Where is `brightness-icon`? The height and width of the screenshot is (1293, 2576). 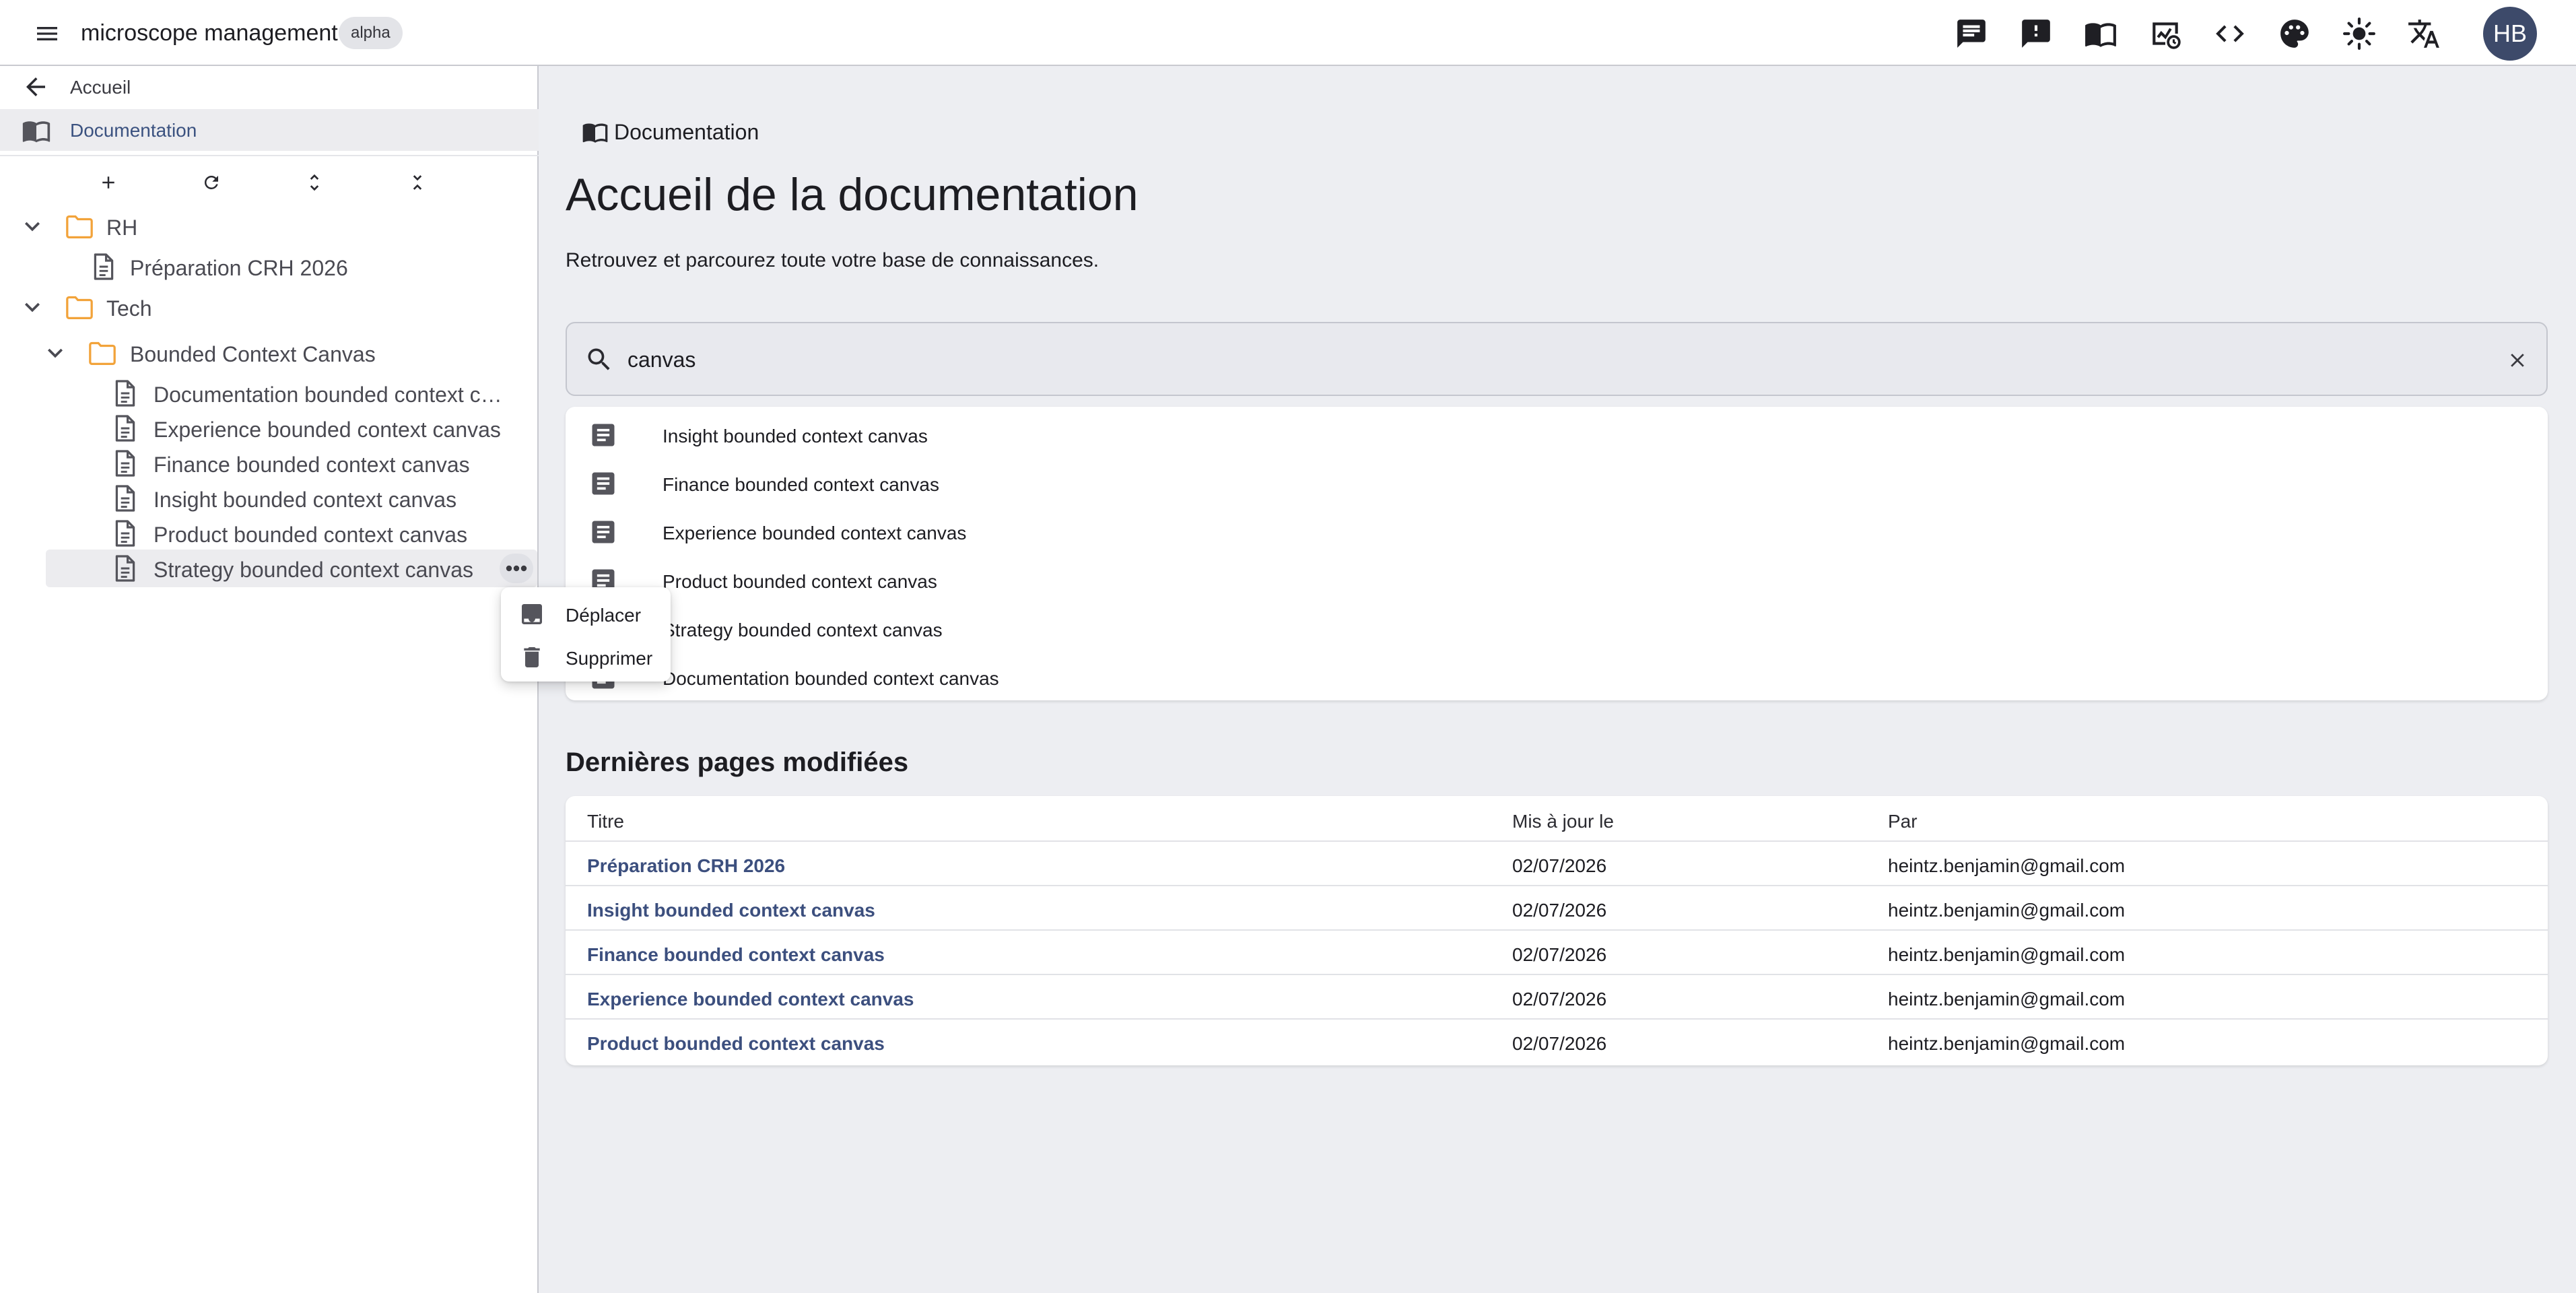 brightness-icon is located at coordinates (2359, 34).